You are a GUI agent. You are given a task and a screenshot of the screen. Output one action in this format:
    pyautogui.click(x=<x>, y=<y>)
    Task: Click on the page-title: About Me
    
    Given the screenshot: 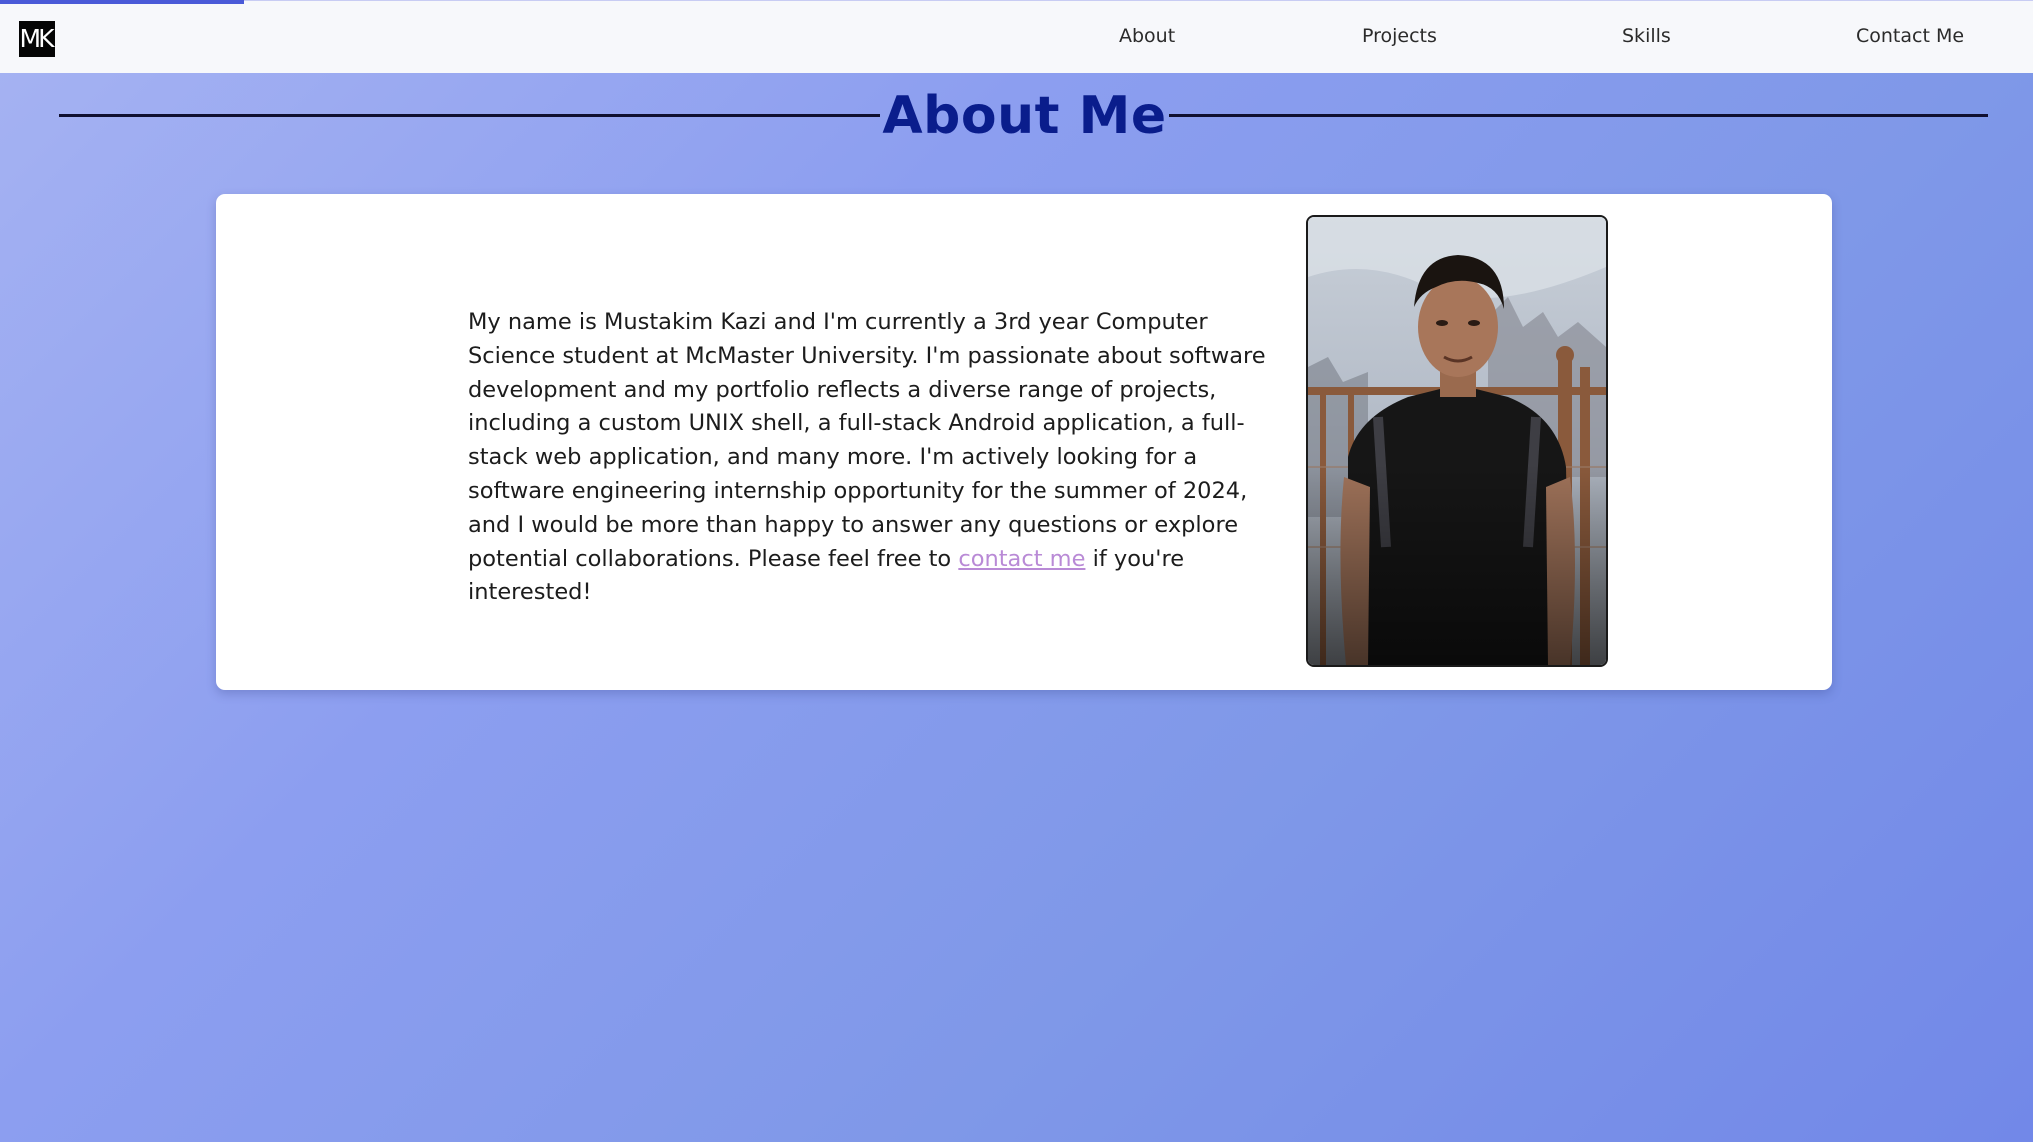 What is the action you would take?
    pyautogui.click(x=1024, y=116)
    